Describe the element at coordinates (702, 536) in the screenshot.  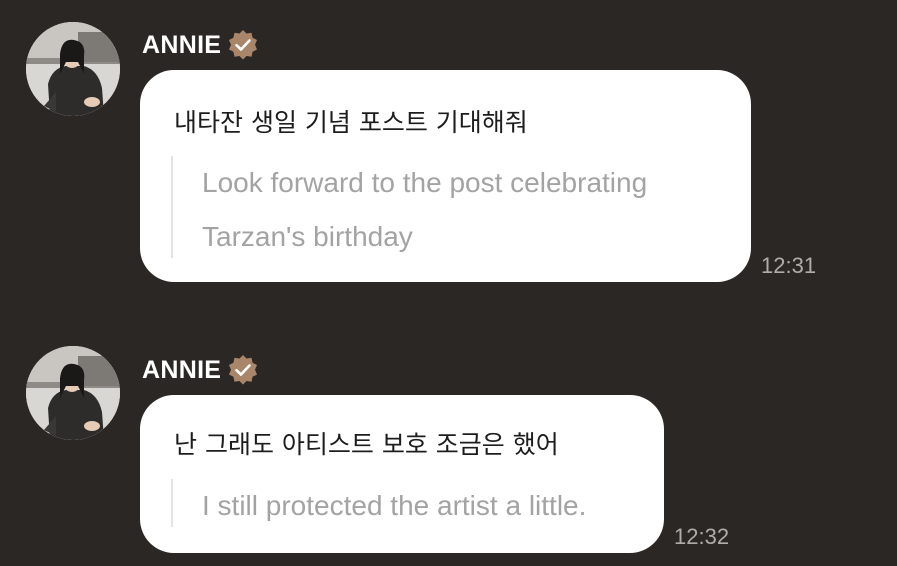
I see `message-timestamp: 12:32` at that location.